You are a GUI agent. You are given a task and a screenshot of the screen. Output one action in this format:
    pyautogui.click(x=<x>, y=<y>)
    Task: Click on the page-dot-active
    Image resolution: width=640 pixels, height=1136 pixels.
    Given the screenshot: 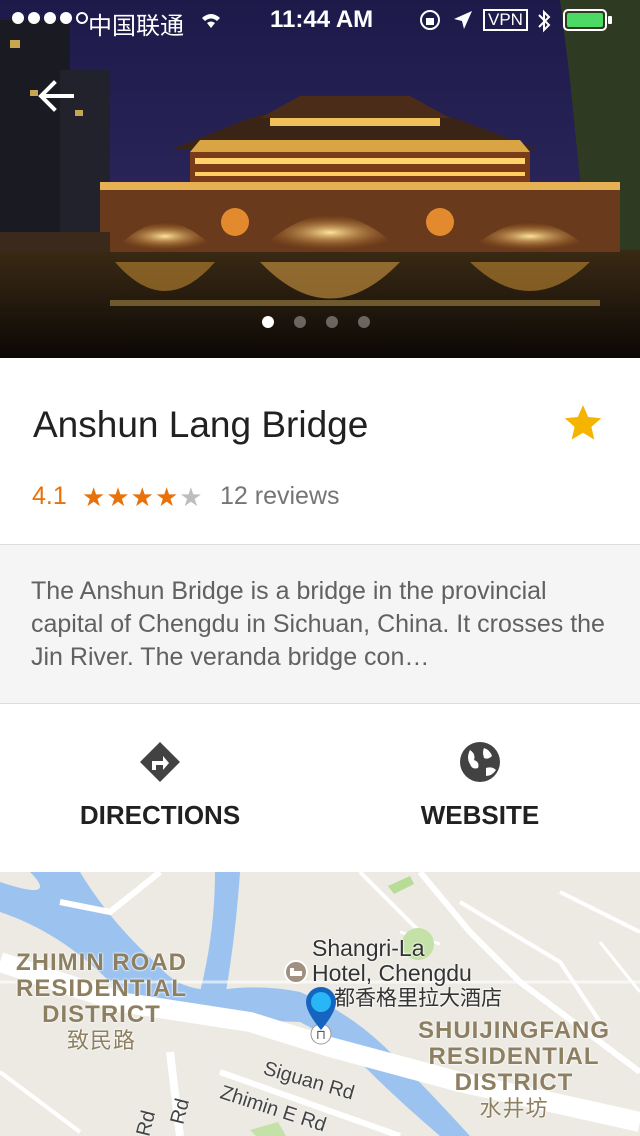 What is the action you would take?
    pyautogui.click(x=268, y=322)
    